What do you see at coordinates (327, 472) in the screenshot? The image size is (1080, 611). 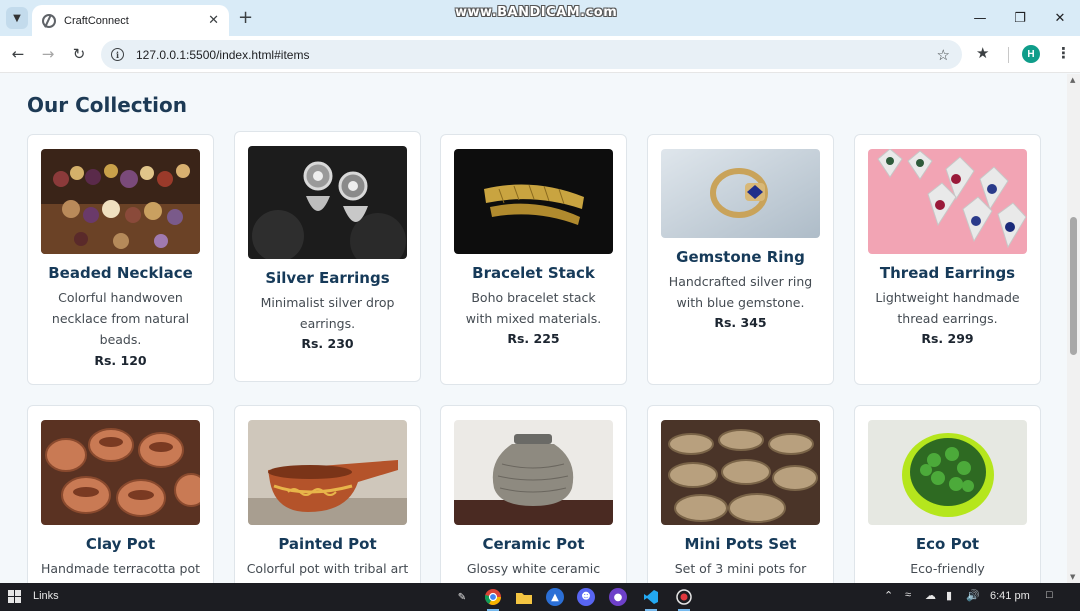 I see `product-image-painted-pot` at bounding box center [327, 472].